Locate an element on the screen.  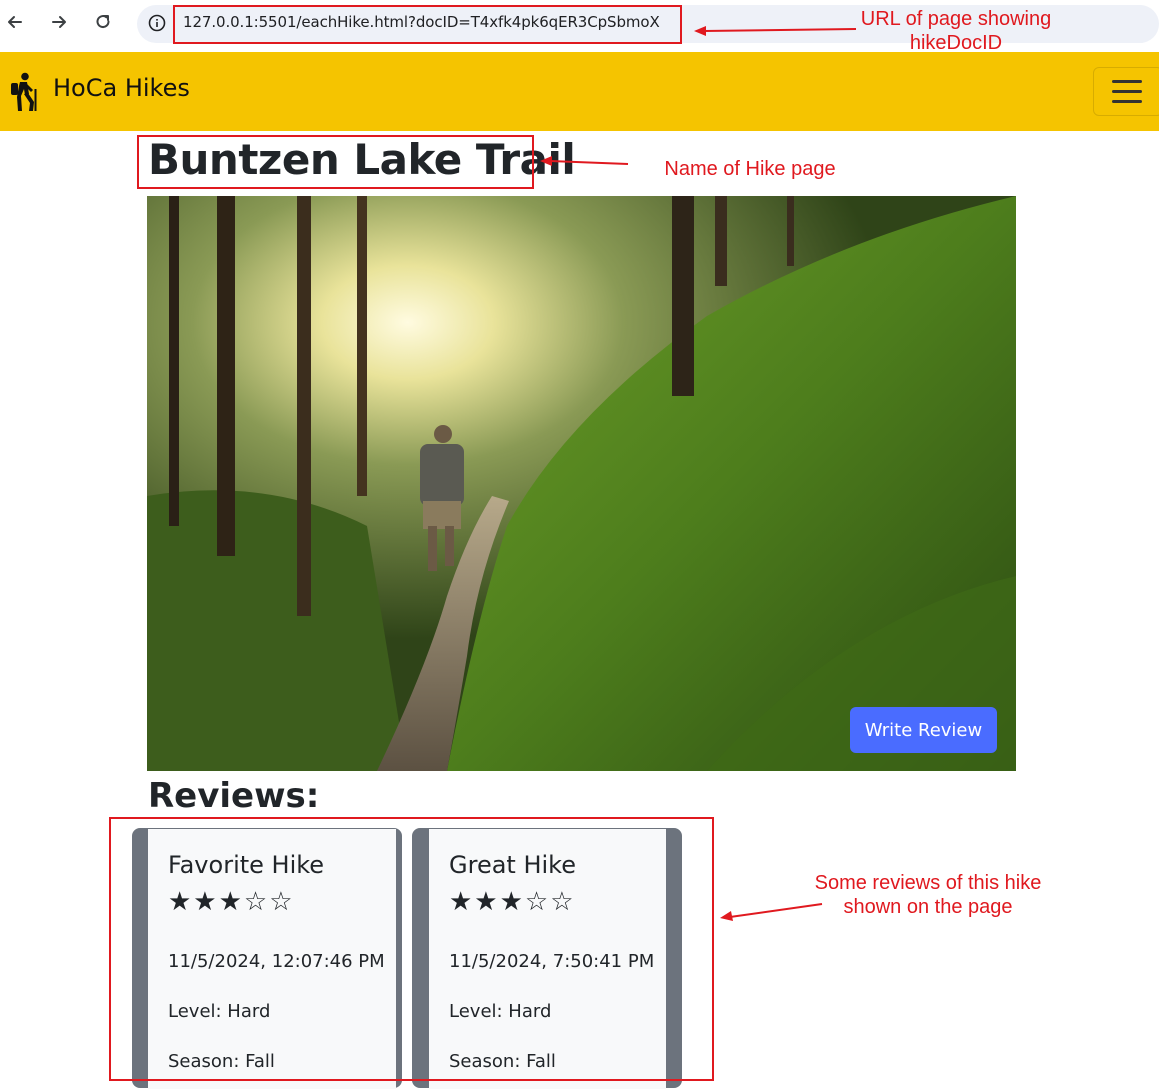
title-annotation-arrow is located at coordinates (584, 161).